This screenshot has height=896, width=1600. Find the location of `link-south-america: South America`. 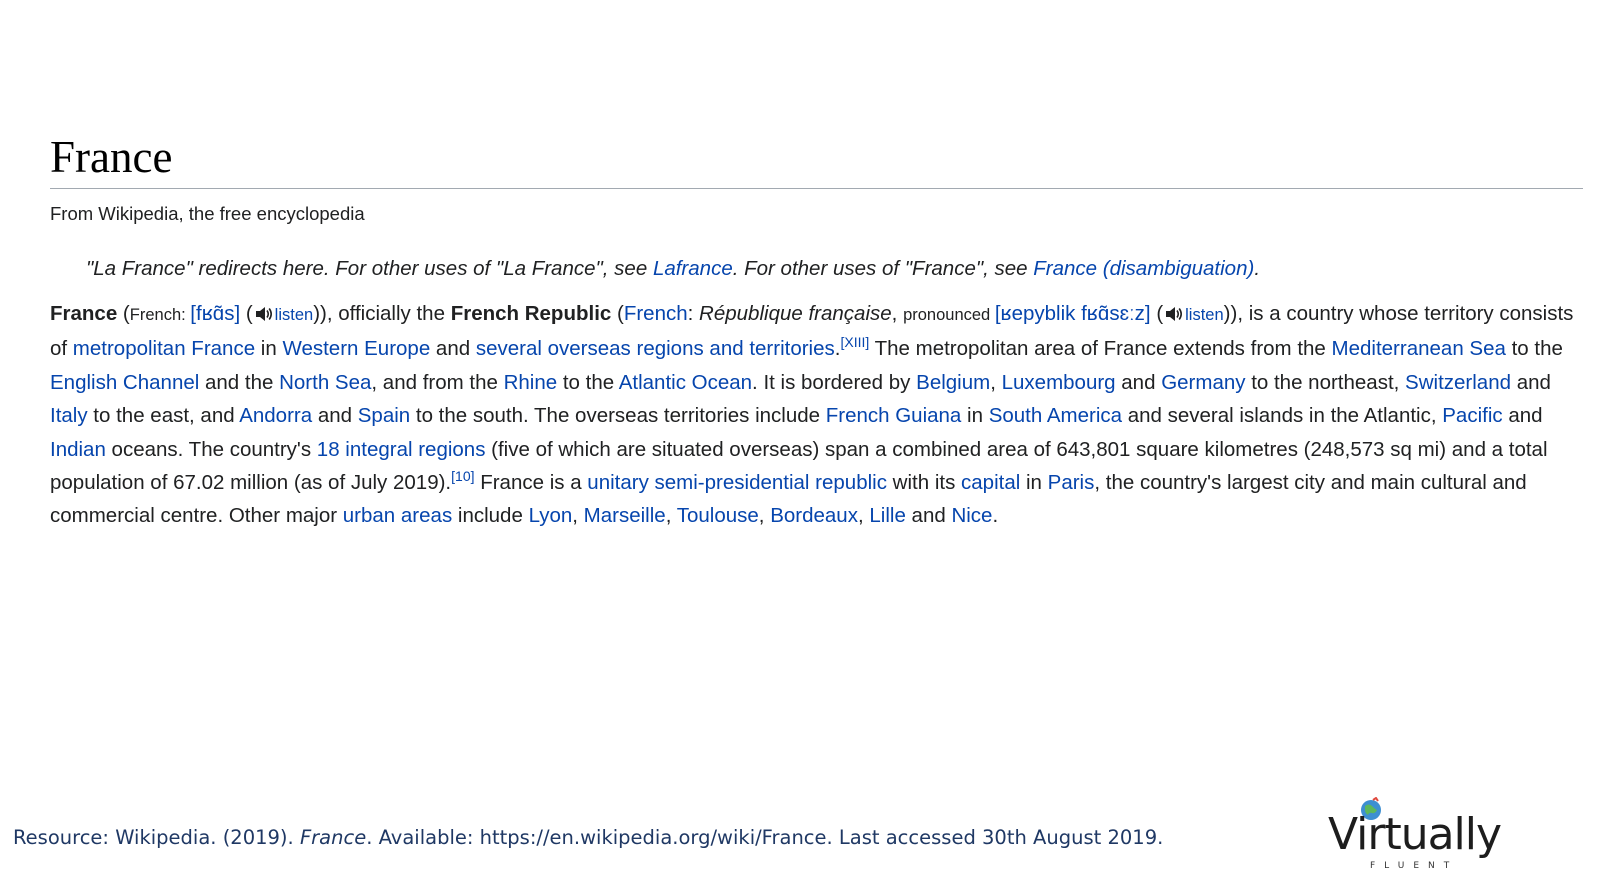

link-south-america: South America is located at coordinates (1055, 415).